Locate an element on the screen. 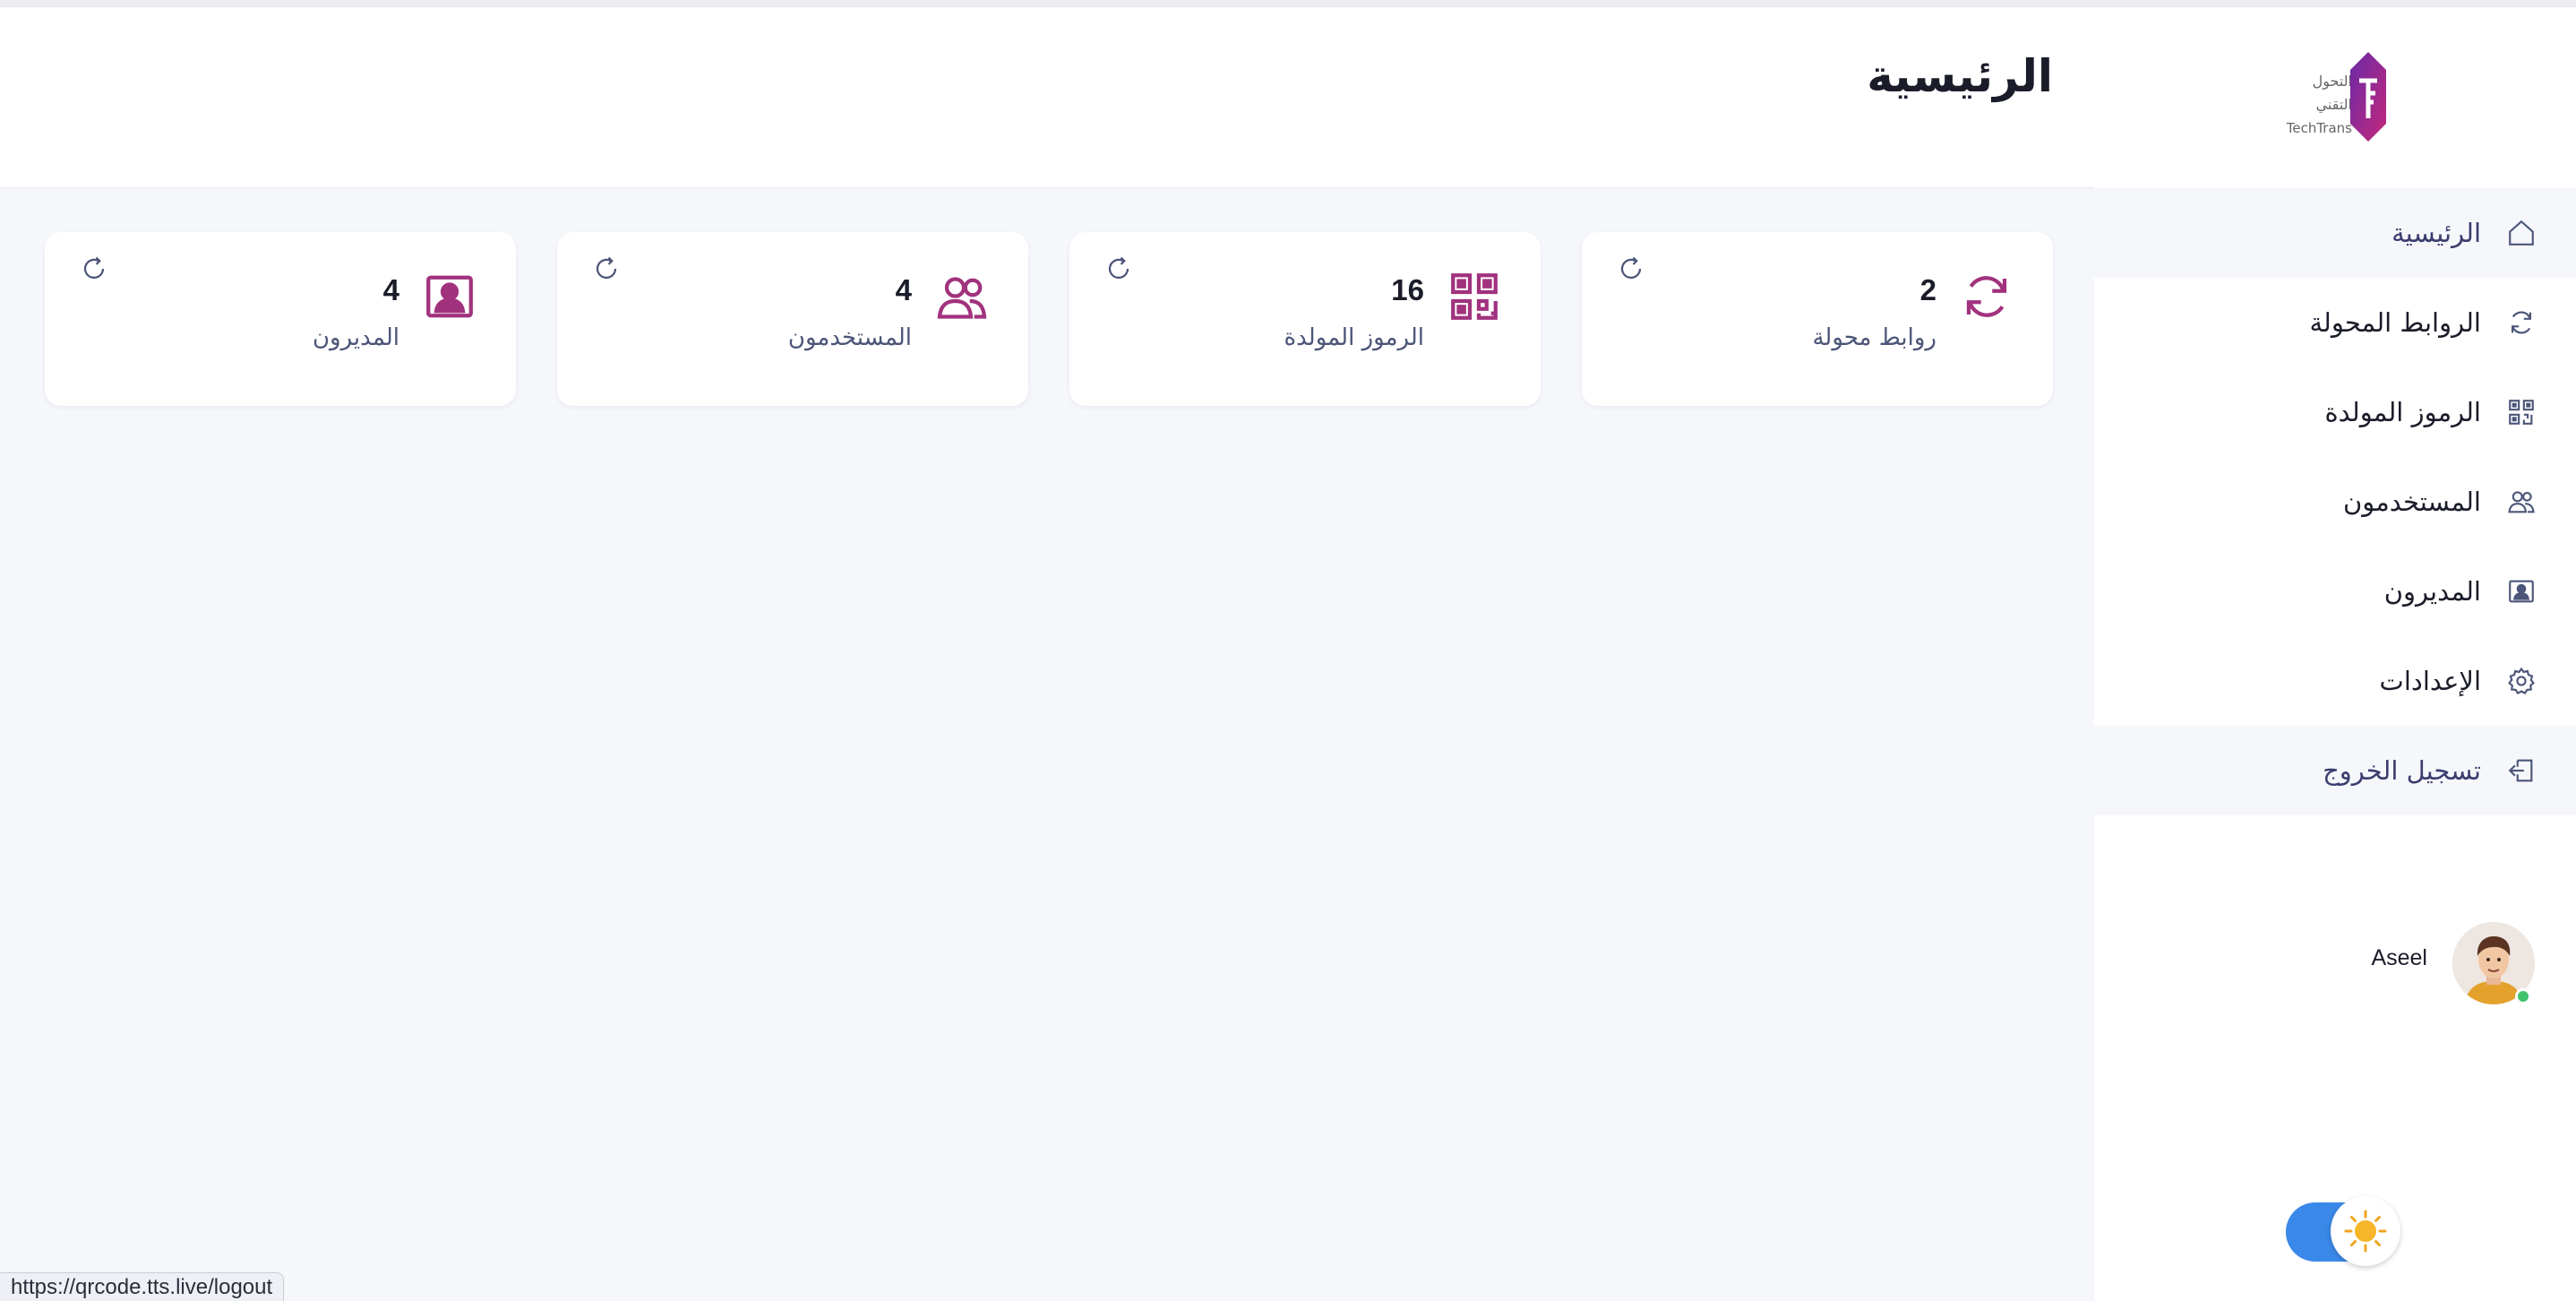 The height and width of the screenshot is (1301, 2576). stat-card-admins: 4 المديرون is located at coordinates (280, 319).